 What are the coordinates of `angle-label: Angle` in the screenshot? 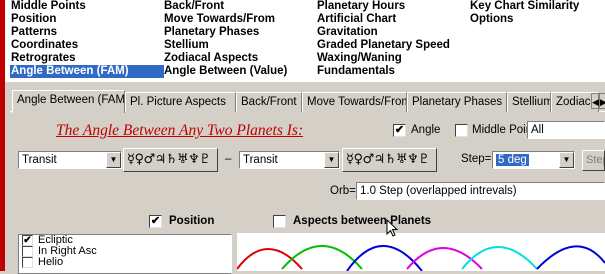 It's located at (426, 130).